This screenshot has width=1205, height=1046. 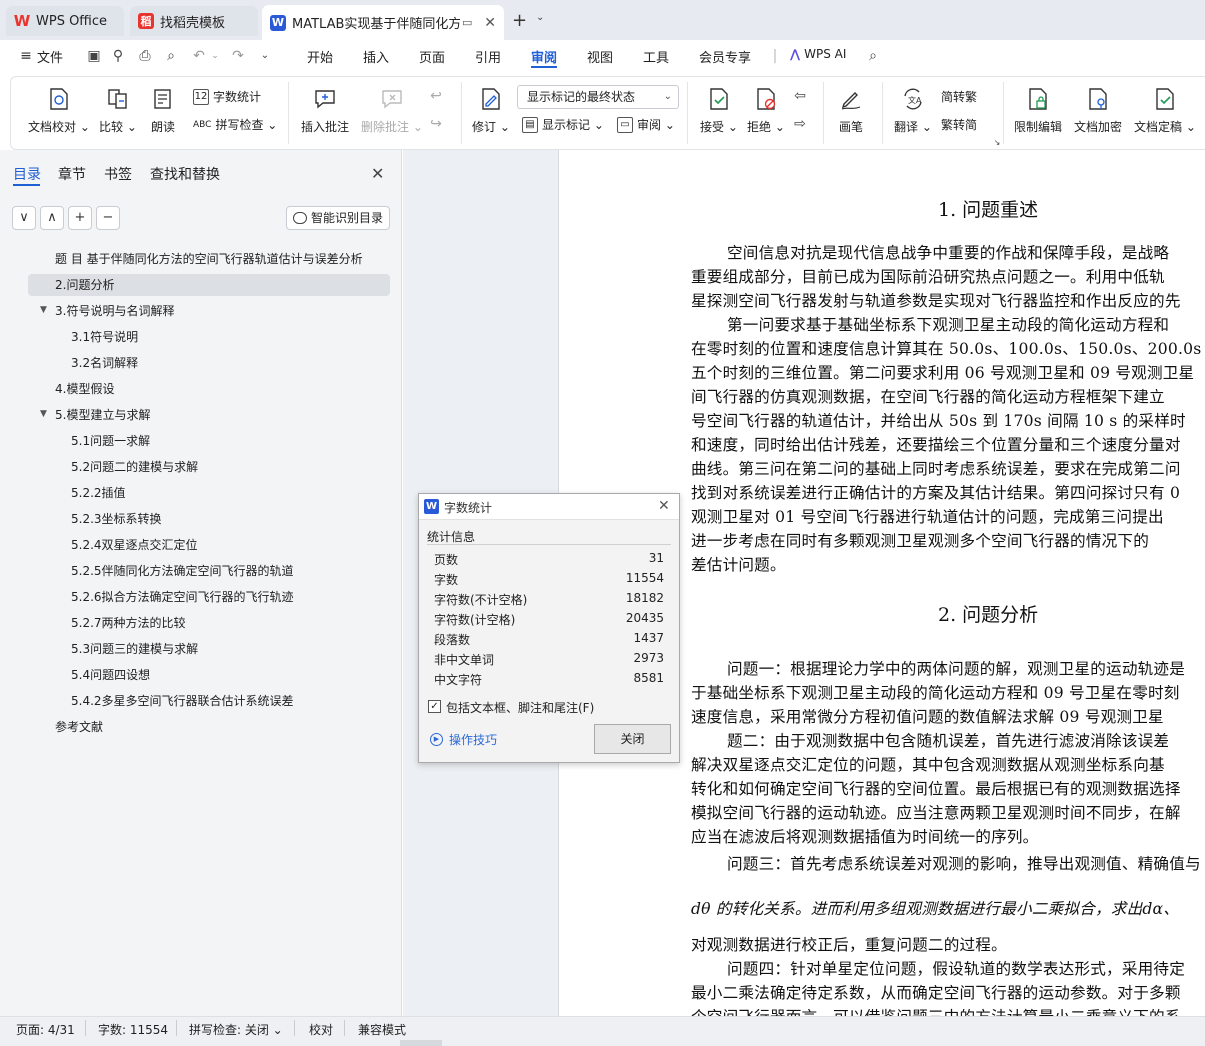 What do you see at coordinates (104, 363) in the screenshot?
I see `toc-item: 3.2名词解释` at bounding box center [104, 363].